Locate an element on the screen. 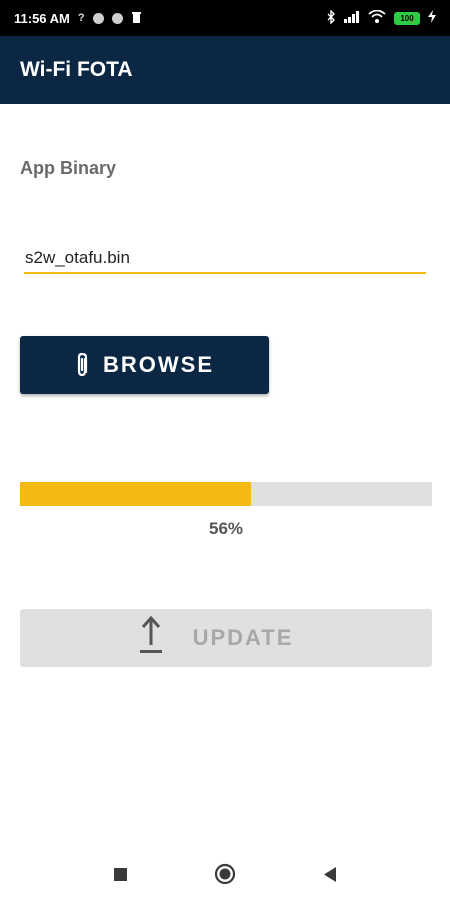  progress-percent: 56% is located at coordinates (226, 528).